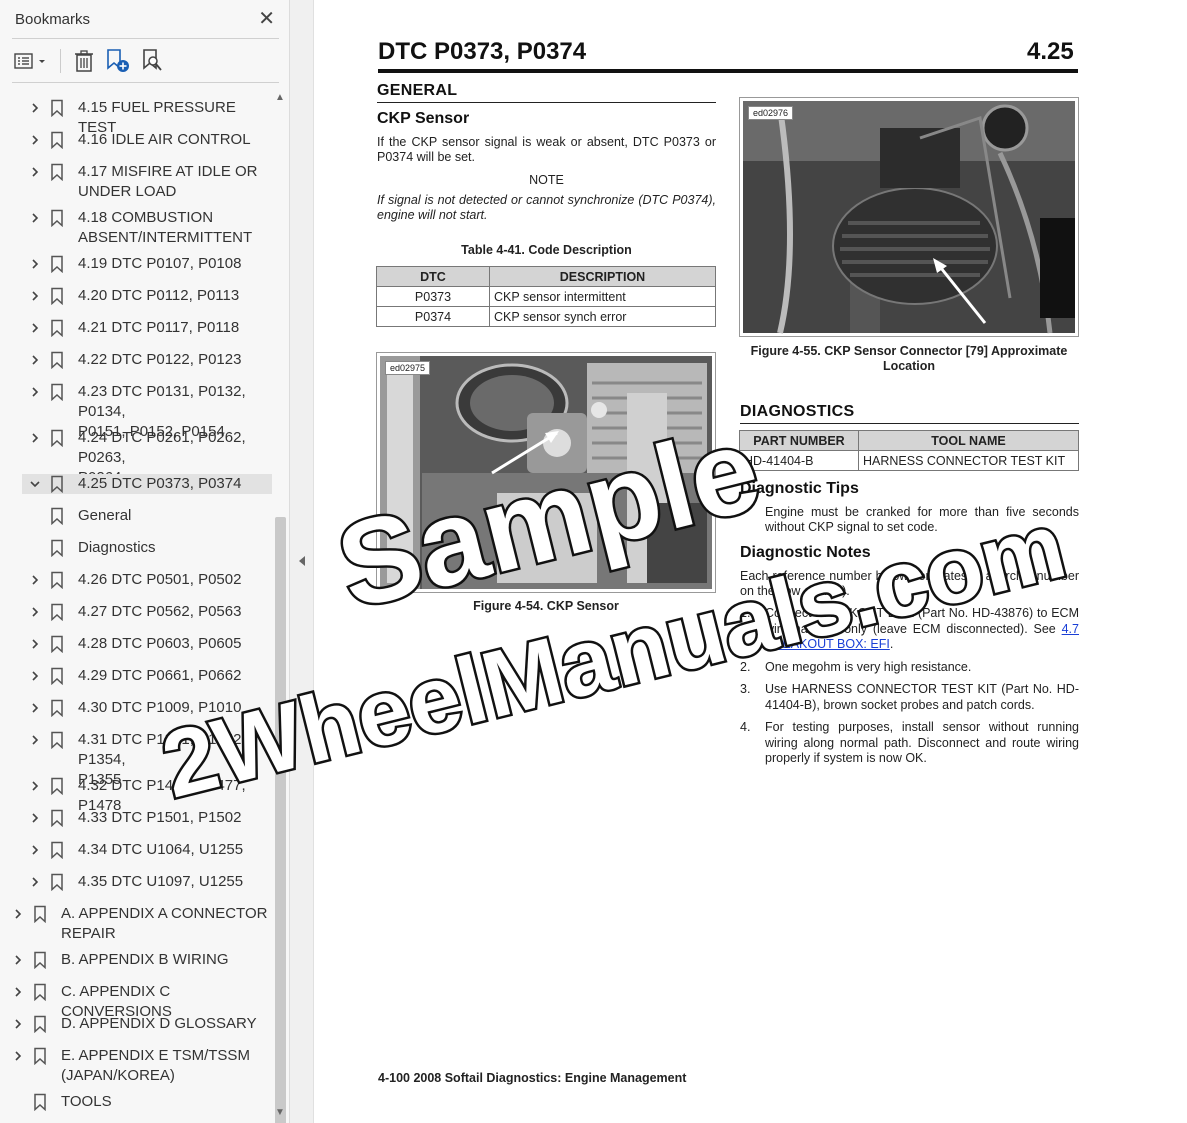  I want to click on bookmark-item: A. APPENDIX A CONNECTOR REPAIR, so click(138, 924).